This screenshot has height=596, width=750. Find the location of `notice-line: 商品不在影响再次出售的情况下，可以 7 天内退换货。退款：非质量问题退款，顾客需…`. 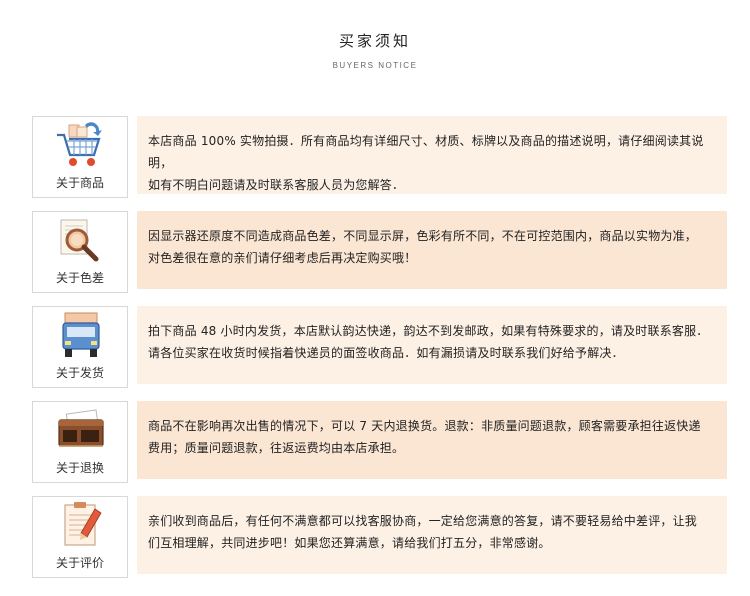

notice-line: 商品不在影响再次出售的情况下，可以 7 天内退换货。退款：非质量问题退款，顾客需… is located at coordinates (424, 426).